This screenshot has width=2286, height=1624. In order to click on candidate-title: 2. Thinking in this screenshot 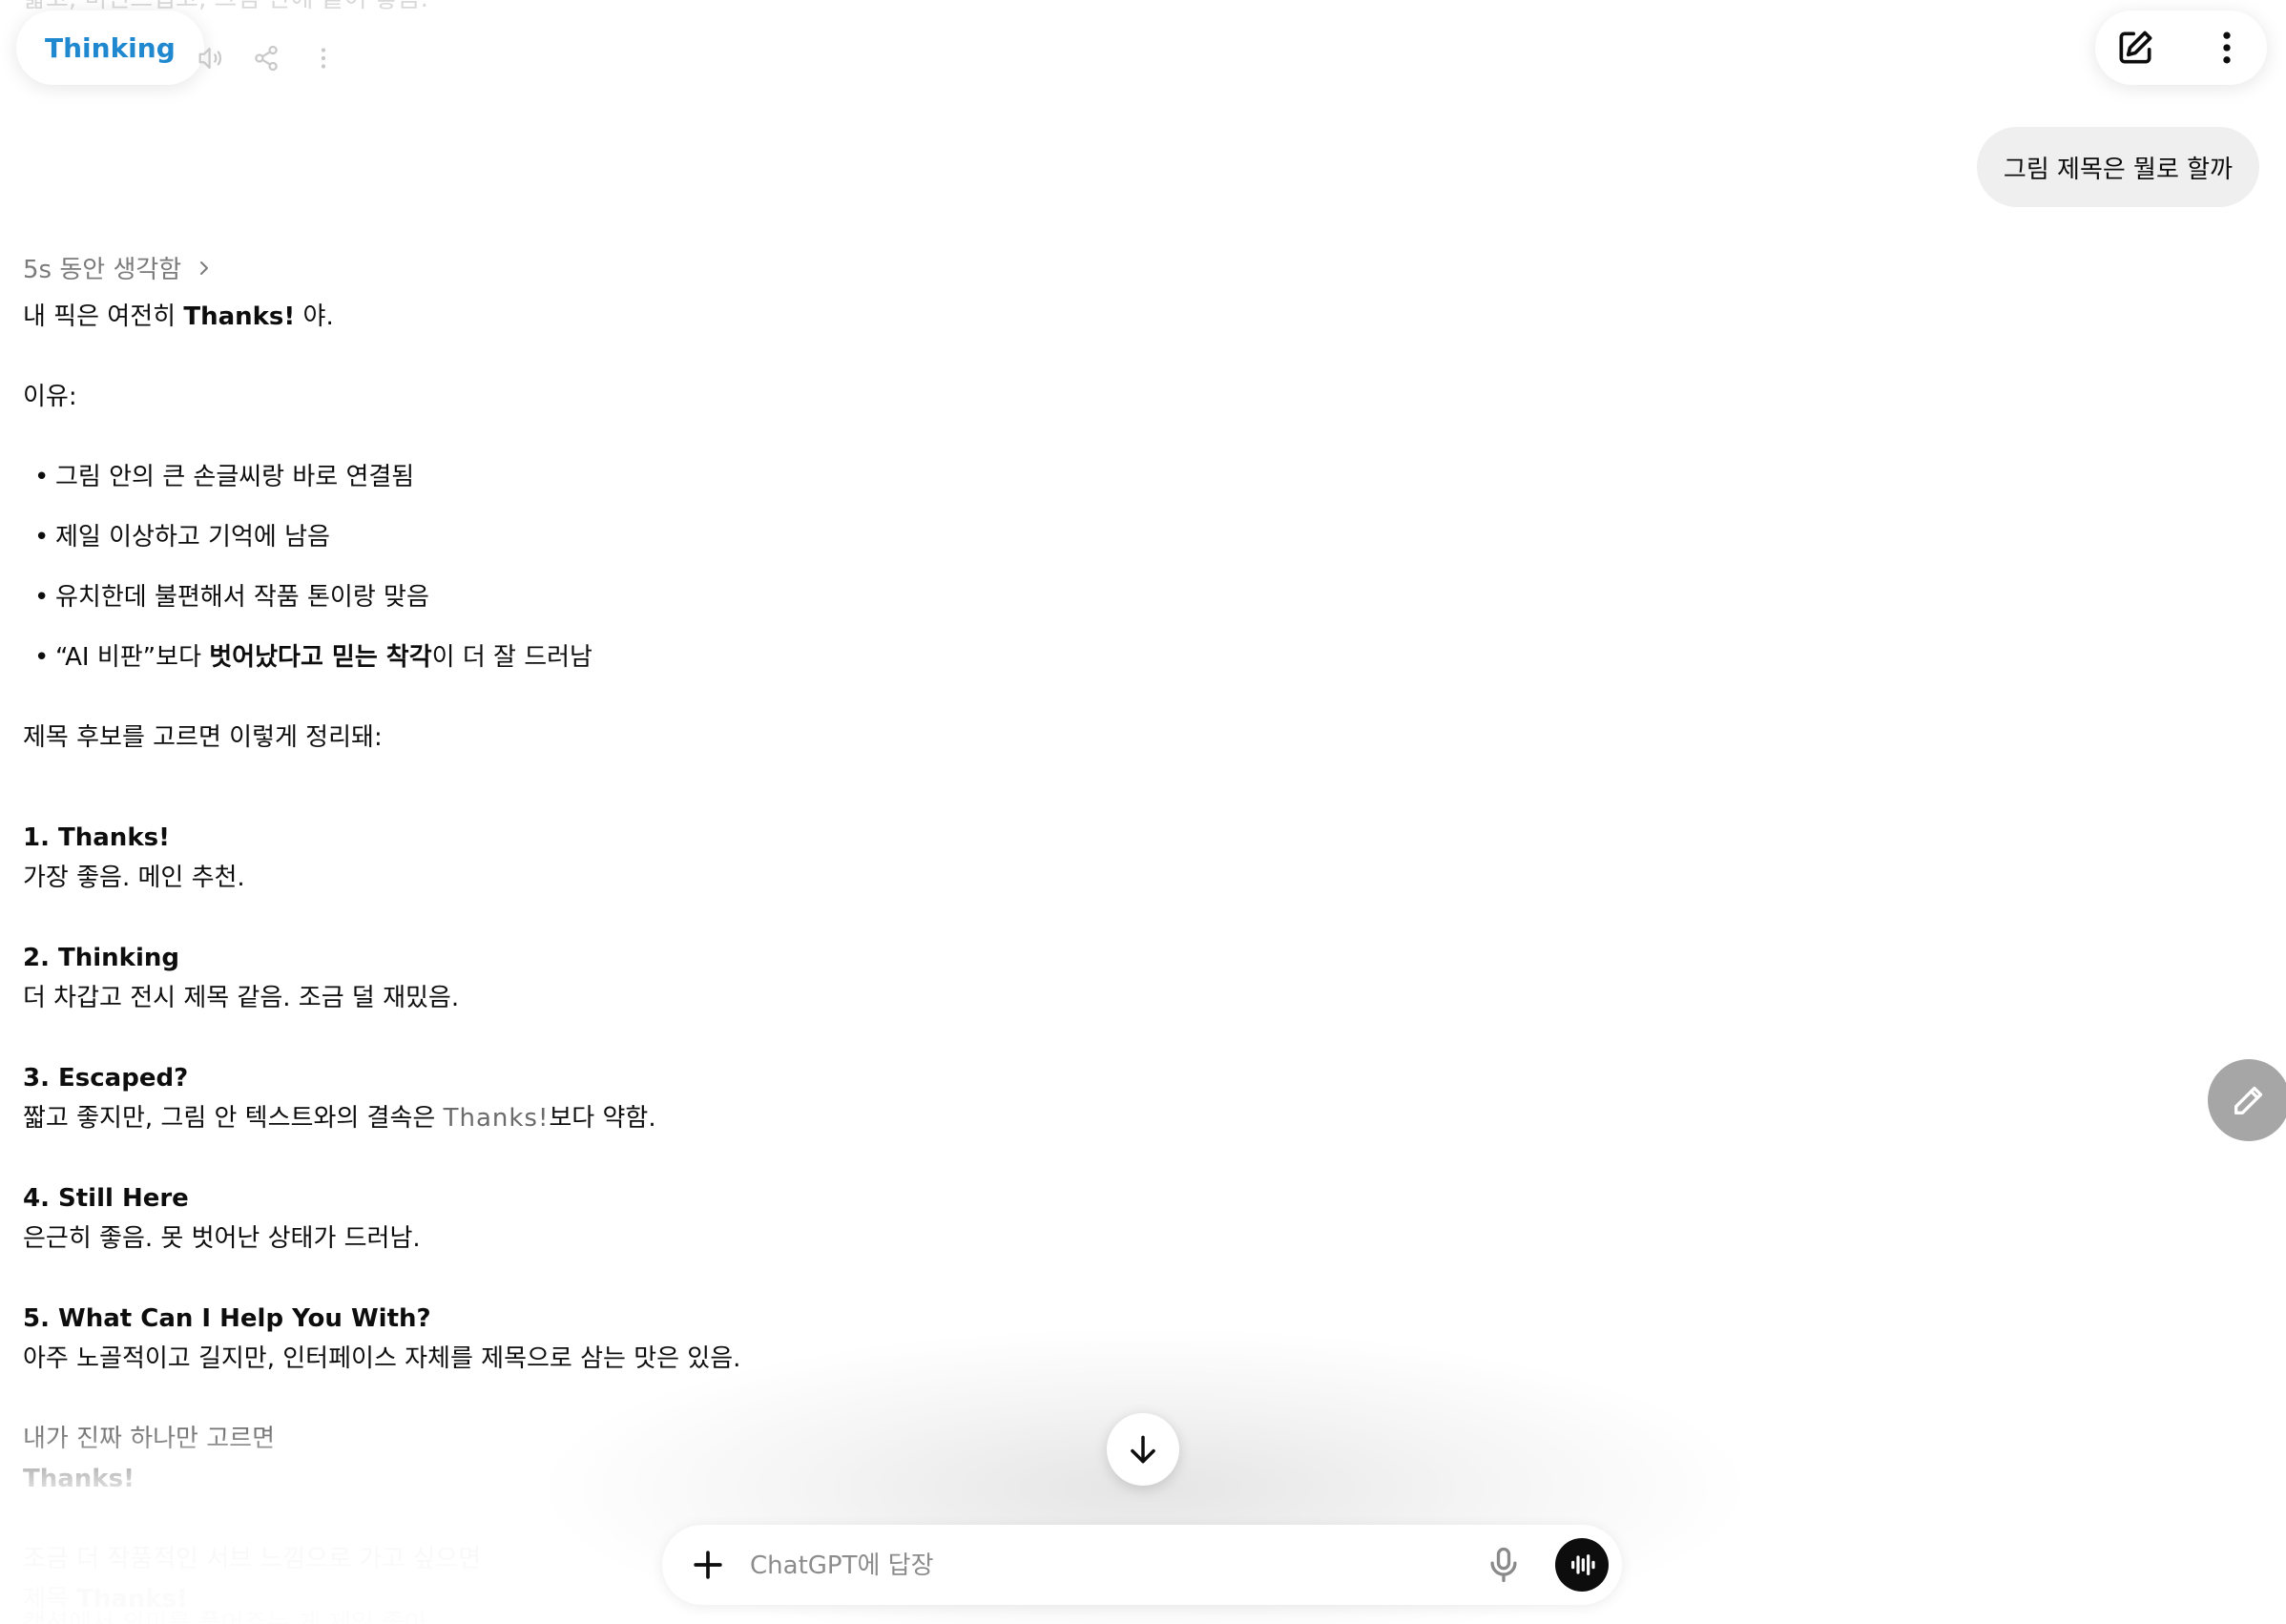, I will do `click(101, 958)`.